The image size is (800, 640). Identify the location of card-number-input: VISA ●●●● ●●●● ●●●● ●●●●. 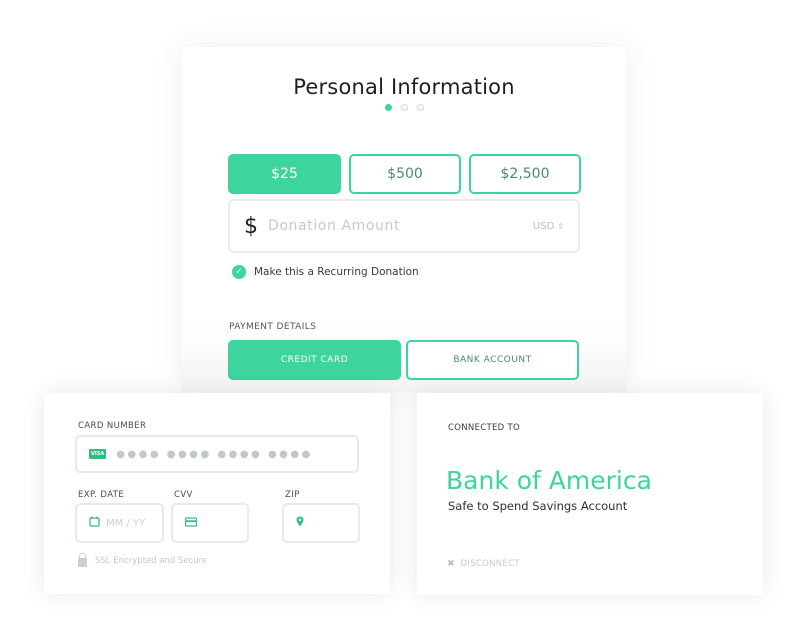
(217, 454).